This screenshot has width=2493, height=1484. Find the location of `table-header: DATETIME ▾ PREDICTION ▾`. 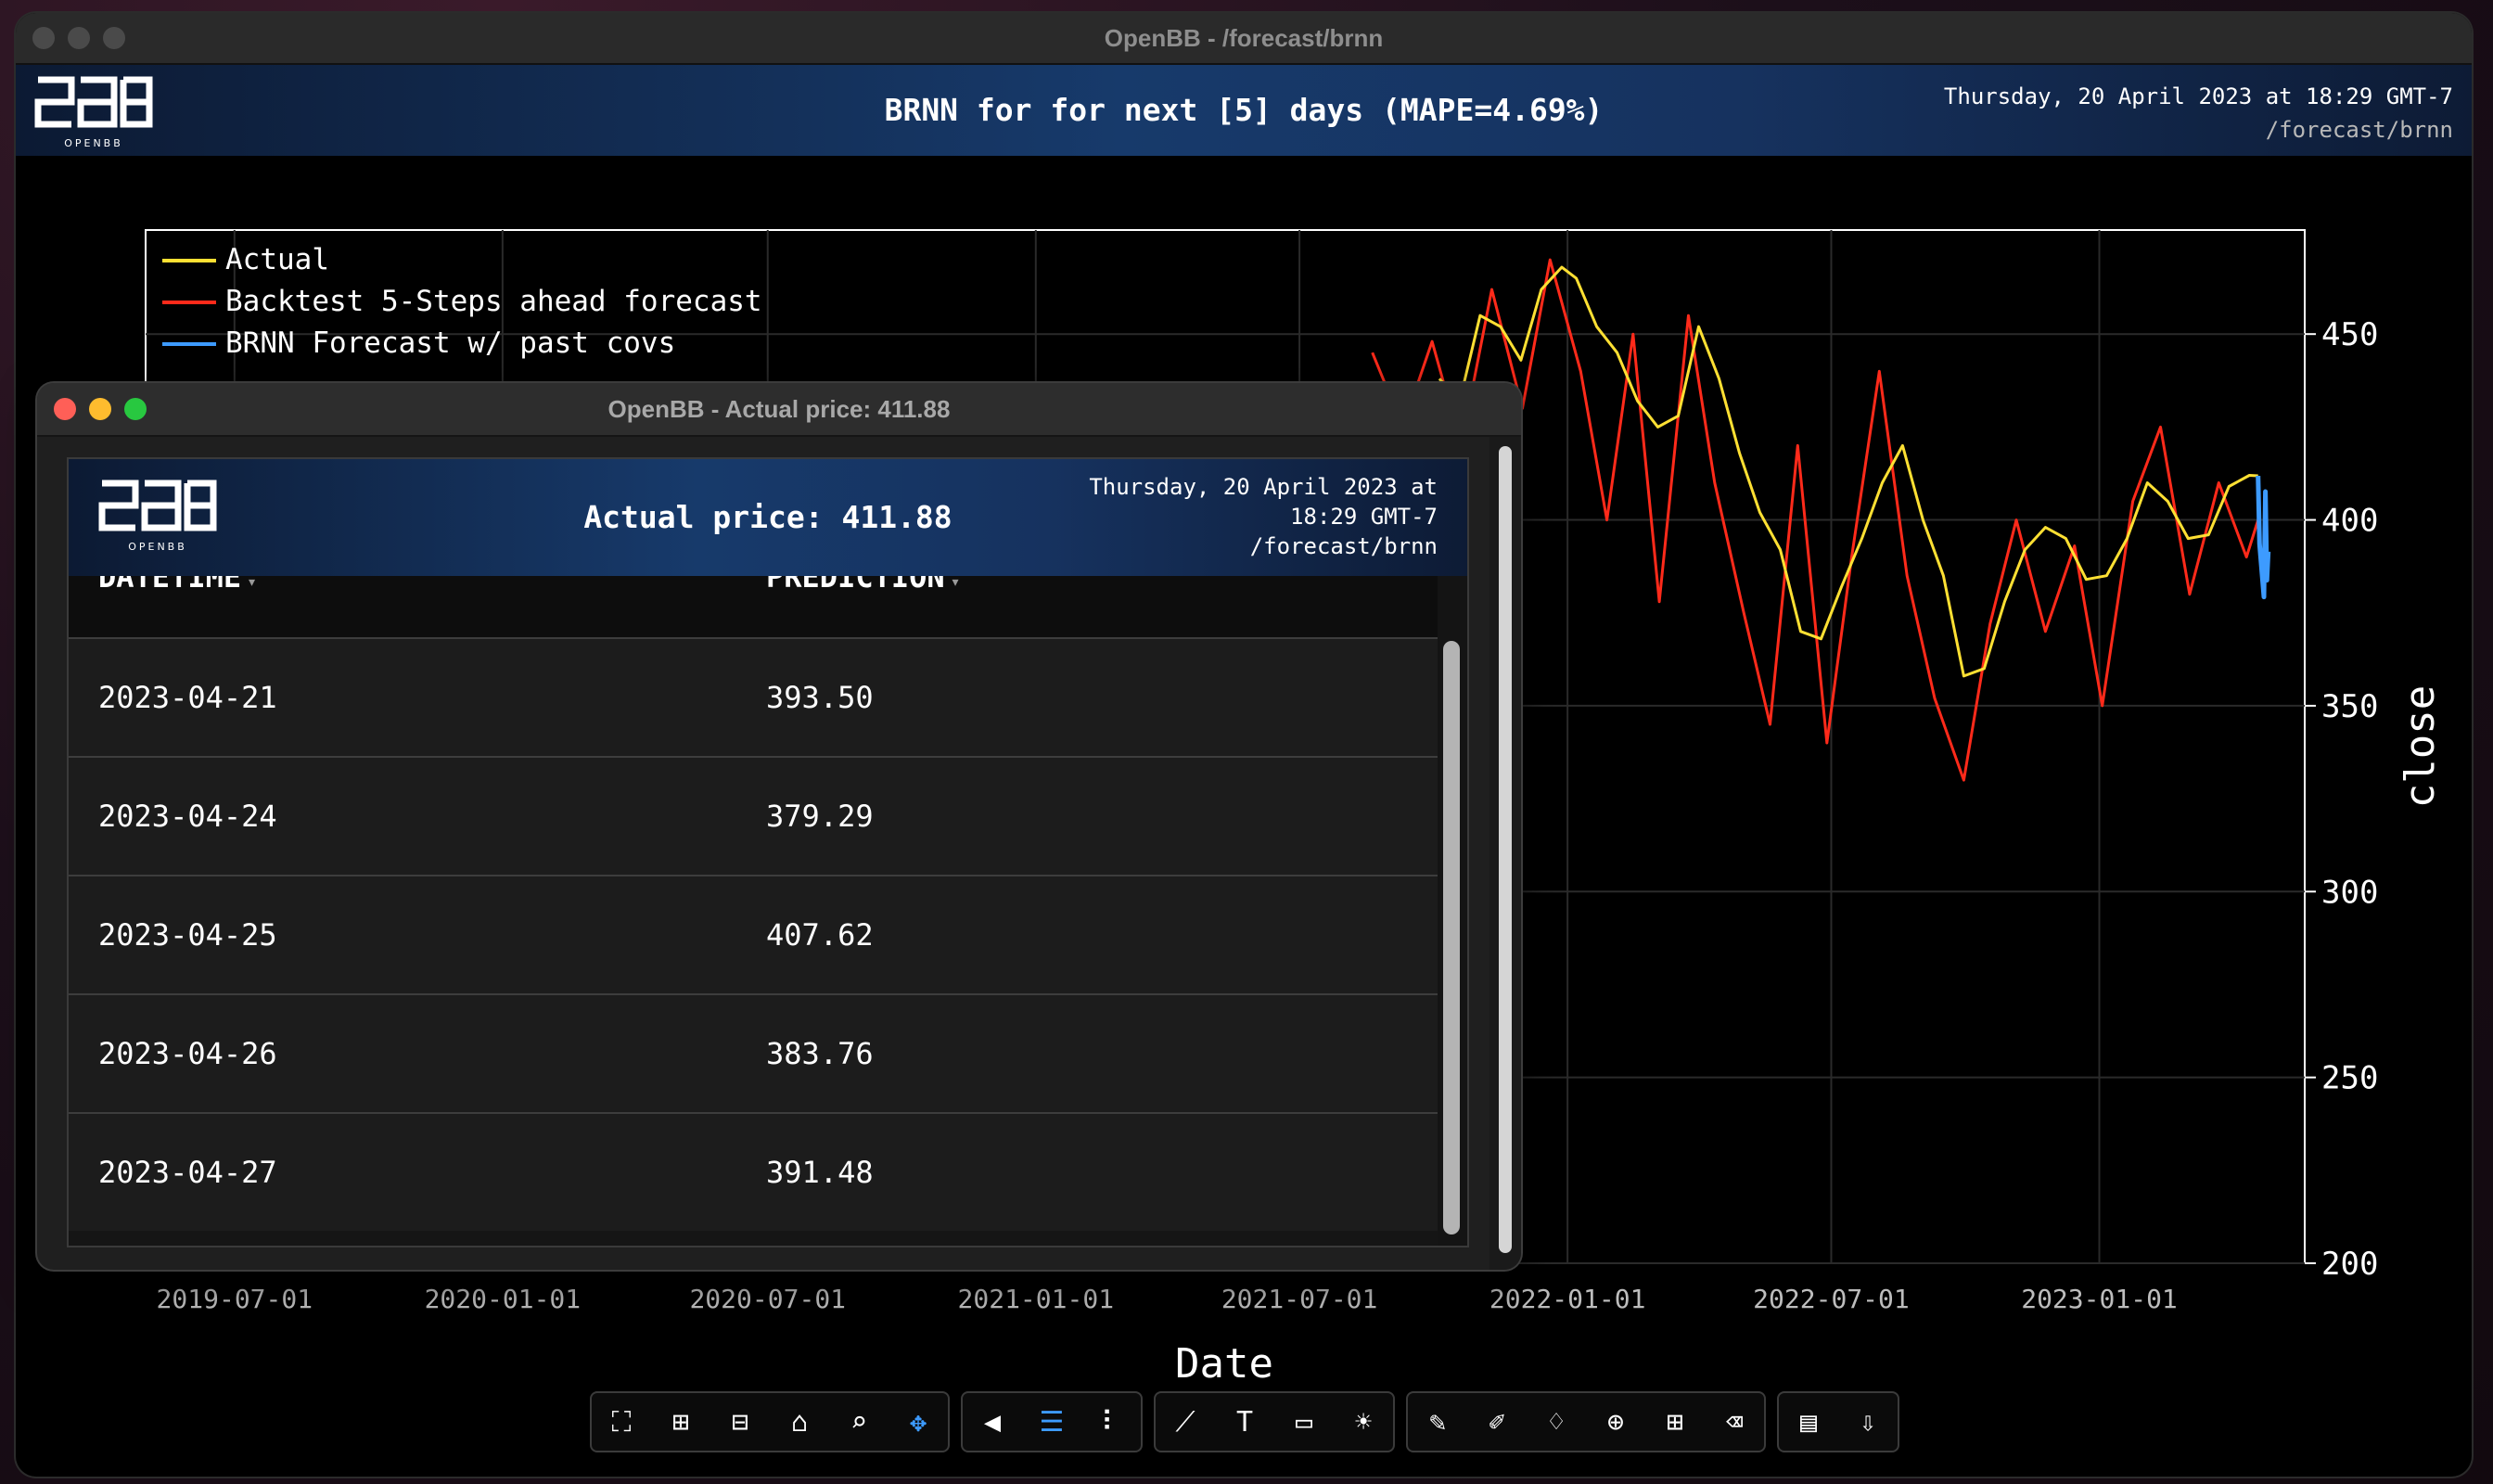

table-header: DATETIME ▾ PREDICTION ▾ is located at coordinates (753, 606).